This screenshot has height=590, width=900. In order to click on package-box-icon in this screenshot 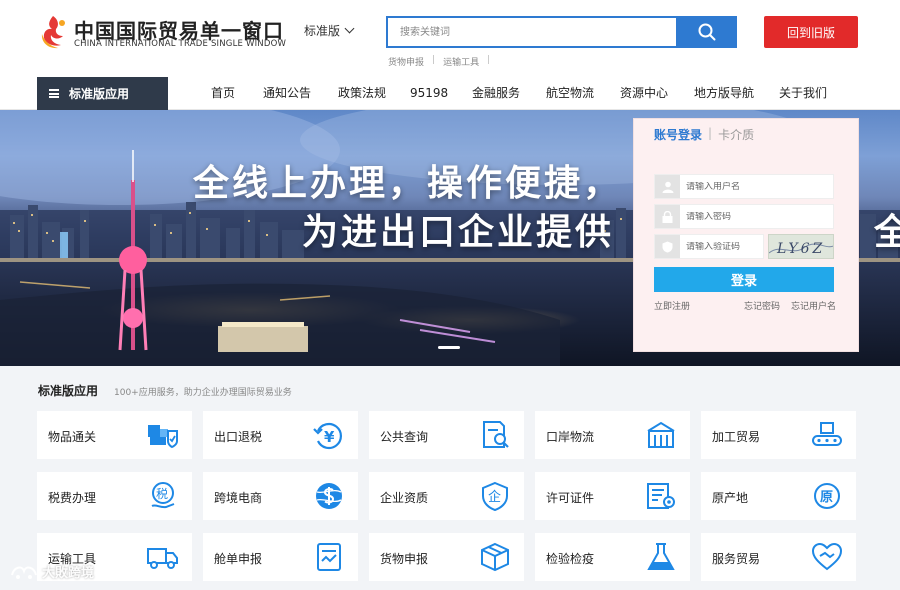, I will do `click(495, 557)`.